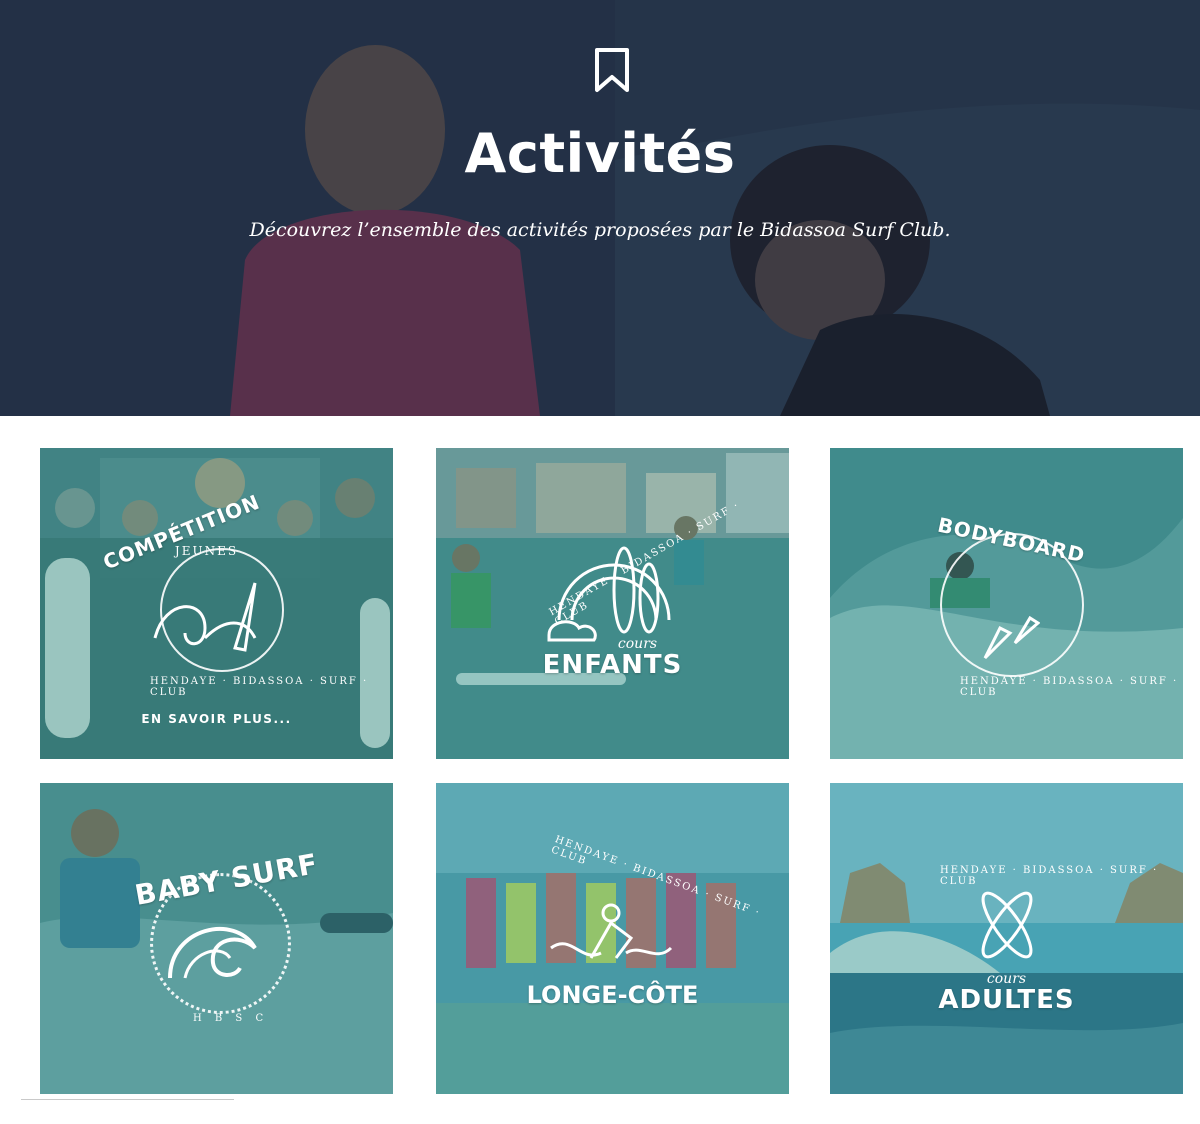 The width and height of the screenshot is (1200, 1124). What do you see at coordinates (127, 1099) in the screenshot?
I see `divider-line` at bounding box center [127, 1099].